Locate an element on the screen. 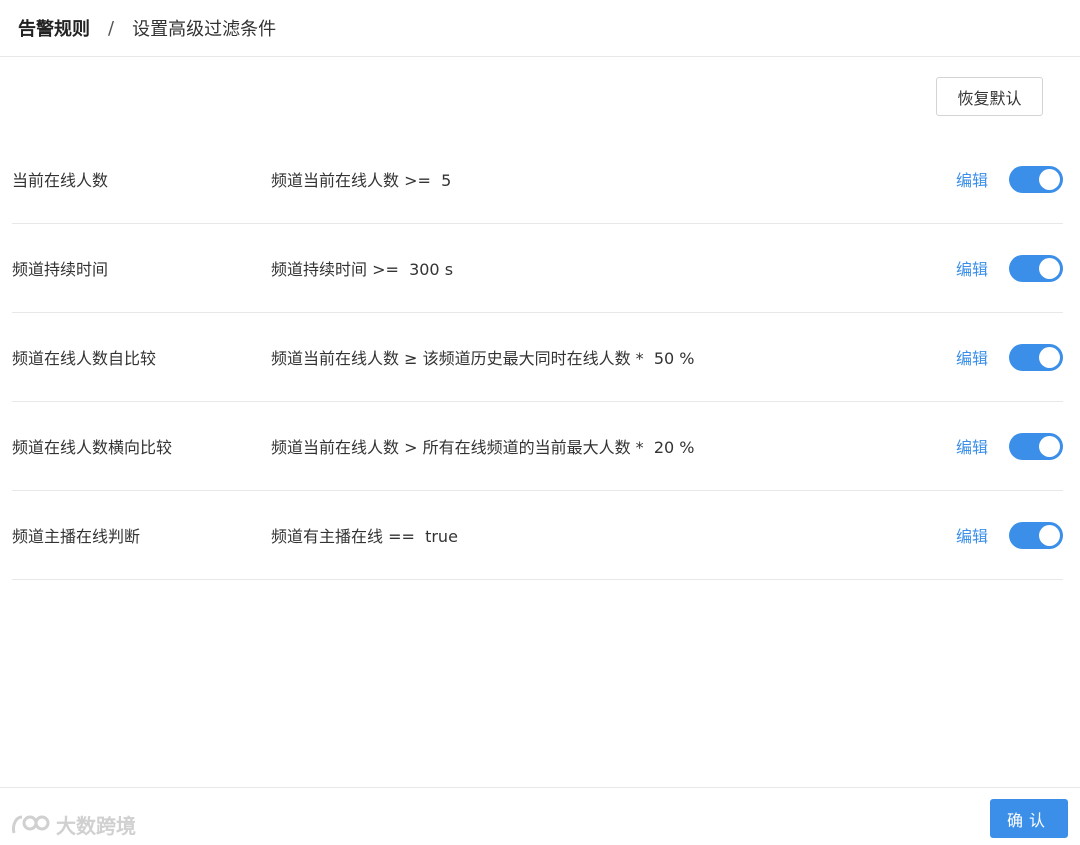 The height and width of the screenshot is (845, 1080). rule-condition: 频道当前在线人数 >= 5 is located at coordinates (361, 180).